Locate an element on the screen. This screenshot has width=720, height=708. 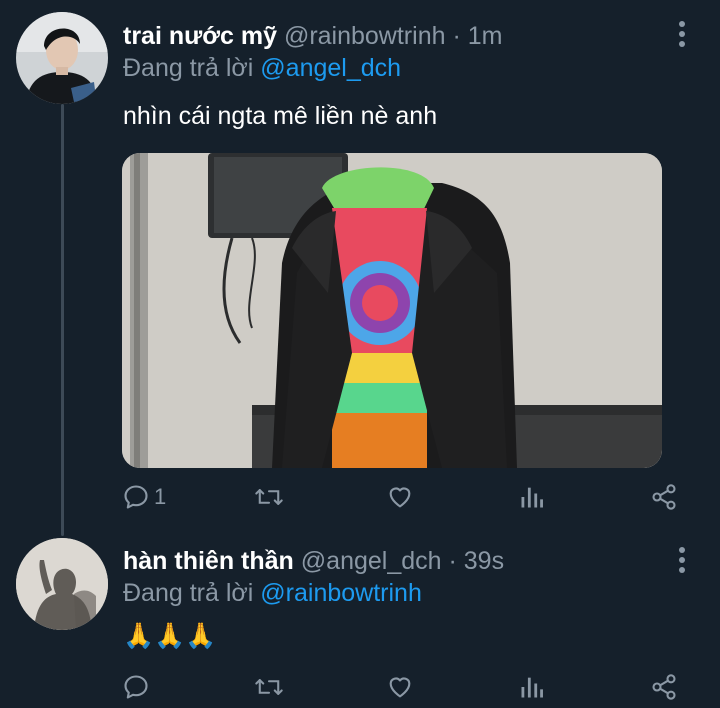
mention-link: @rainbowtrinh is located at coordinates (341, 593).